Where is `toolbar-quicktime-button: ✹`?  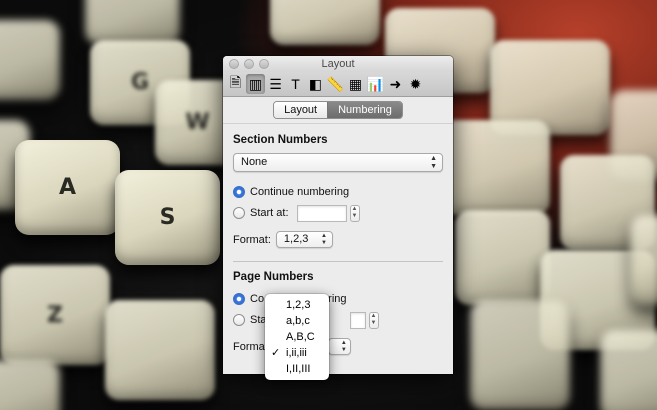 toolbar-quicktime-button: ✹ is located at coordinates (415, 84).